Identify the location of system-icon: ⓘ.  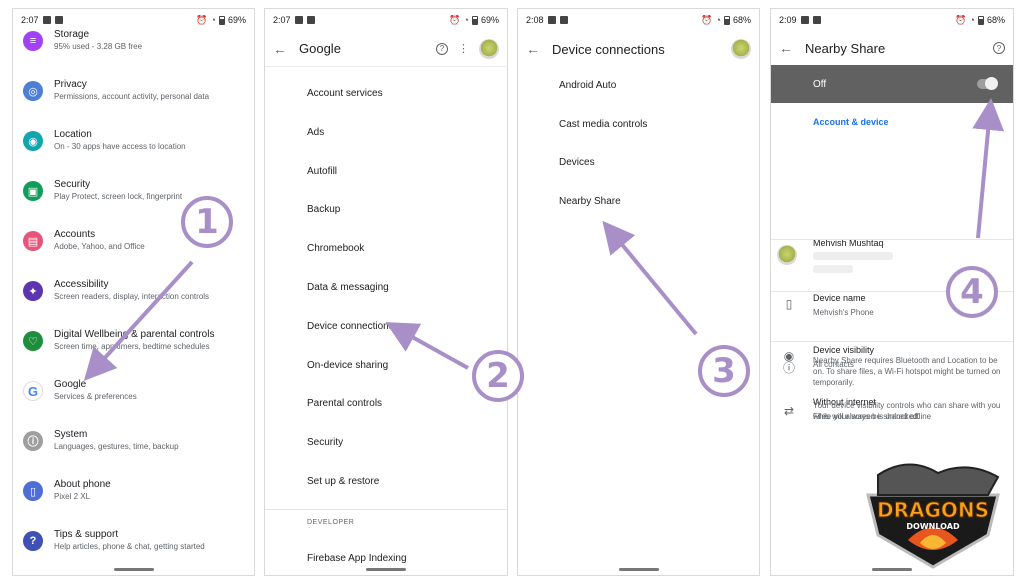
(33, 441).